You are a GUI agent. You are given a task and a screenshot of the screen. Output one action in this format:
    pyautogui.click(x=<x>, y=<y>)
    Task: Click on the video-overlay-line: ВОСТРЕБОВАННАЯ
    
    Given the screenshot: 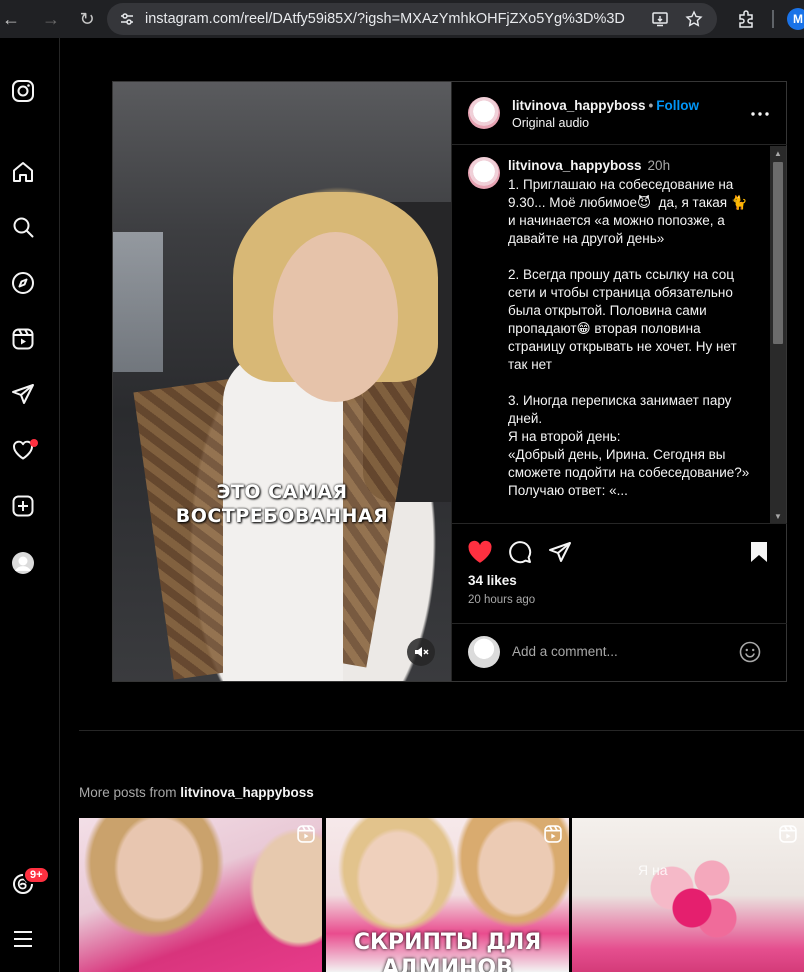 What is the action you would take?
    pyautogui.click(x=282, y=516)
    